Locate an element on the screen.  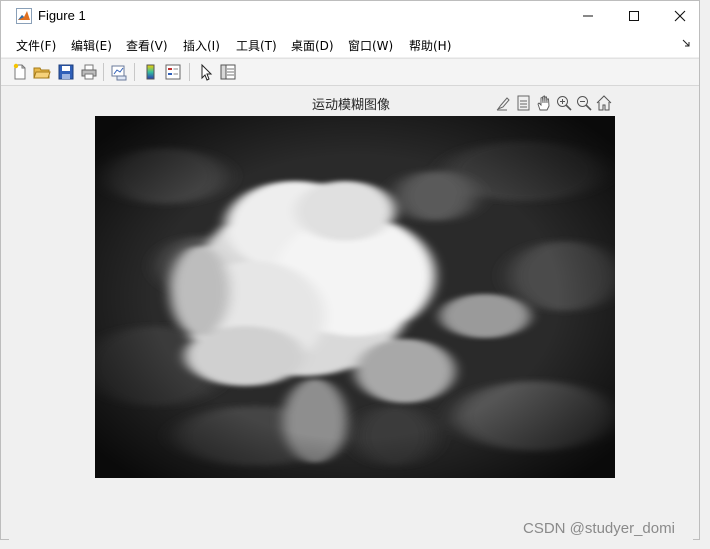
menu-window: 窗口(W) is located at coordinates (370, 45).